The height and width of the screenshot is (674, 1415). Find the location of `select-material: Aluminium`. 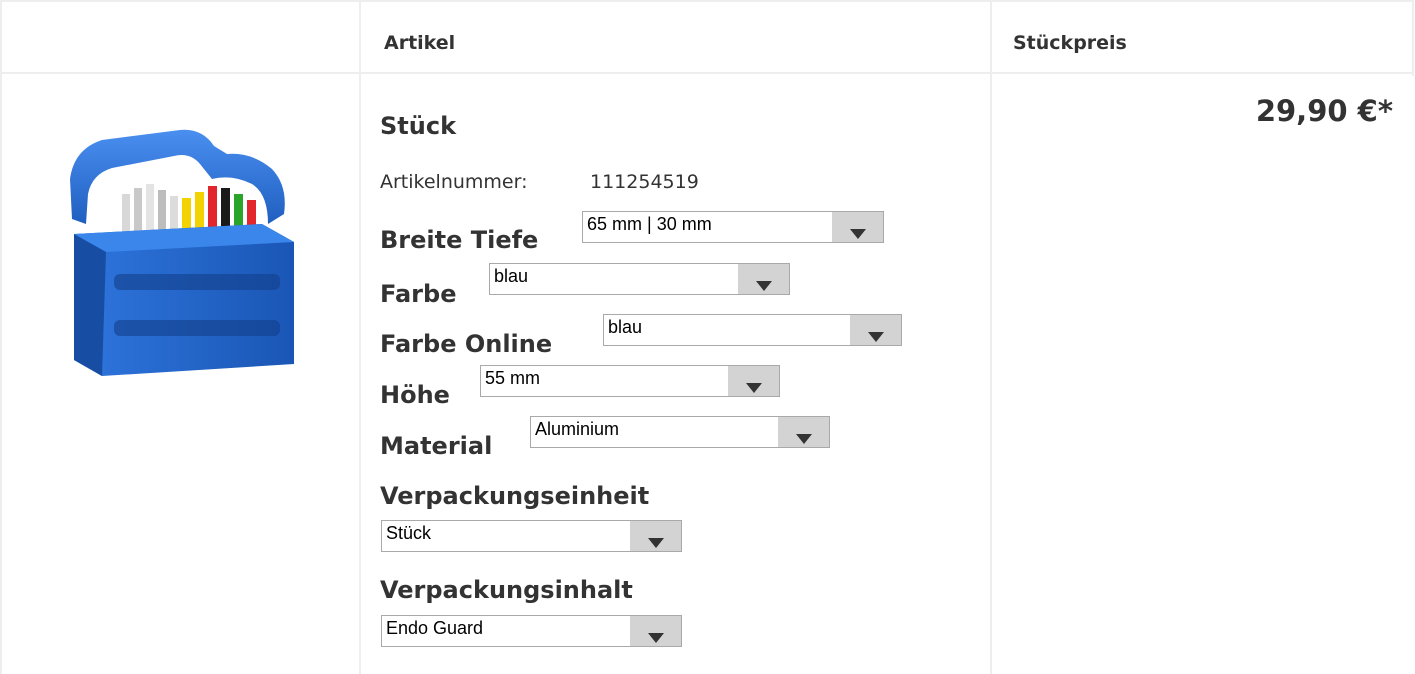

select-material: Aluminium is located at coordinates (680, 432).